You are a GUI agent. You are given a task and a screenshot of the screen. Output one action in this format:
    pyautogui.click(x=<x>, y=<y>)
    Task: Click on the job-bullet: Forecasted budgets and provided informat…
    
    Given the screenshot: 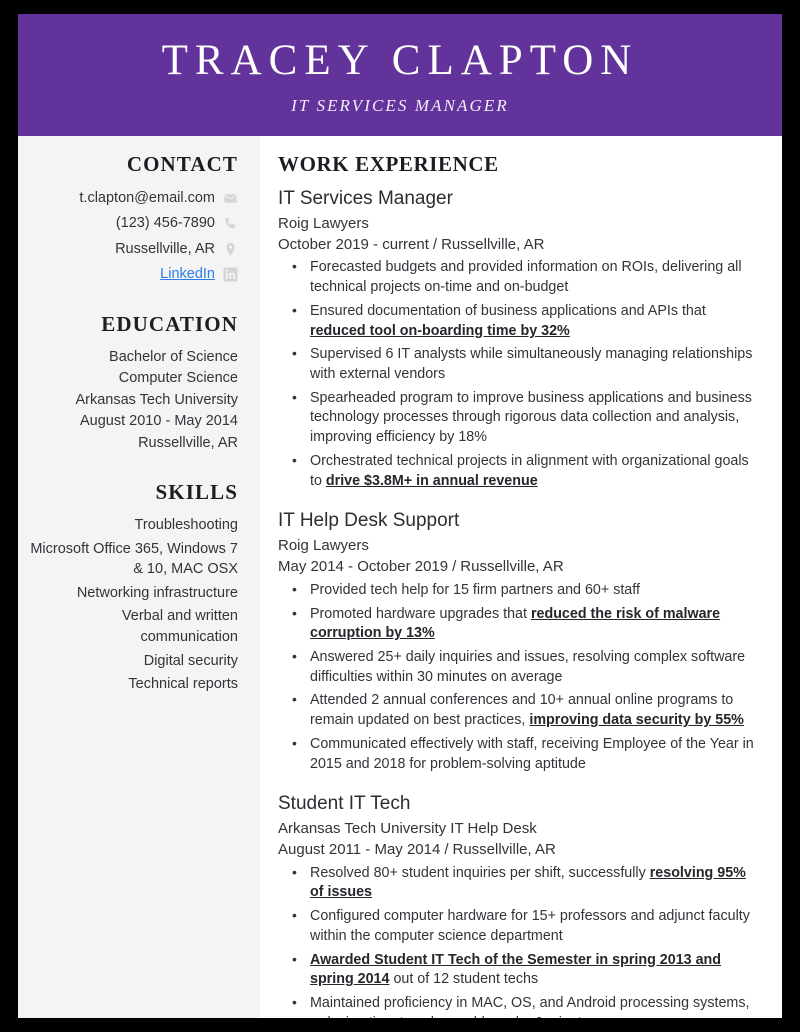 What is the action you would take?
    pyautogui.click(x=519, y=277)
    